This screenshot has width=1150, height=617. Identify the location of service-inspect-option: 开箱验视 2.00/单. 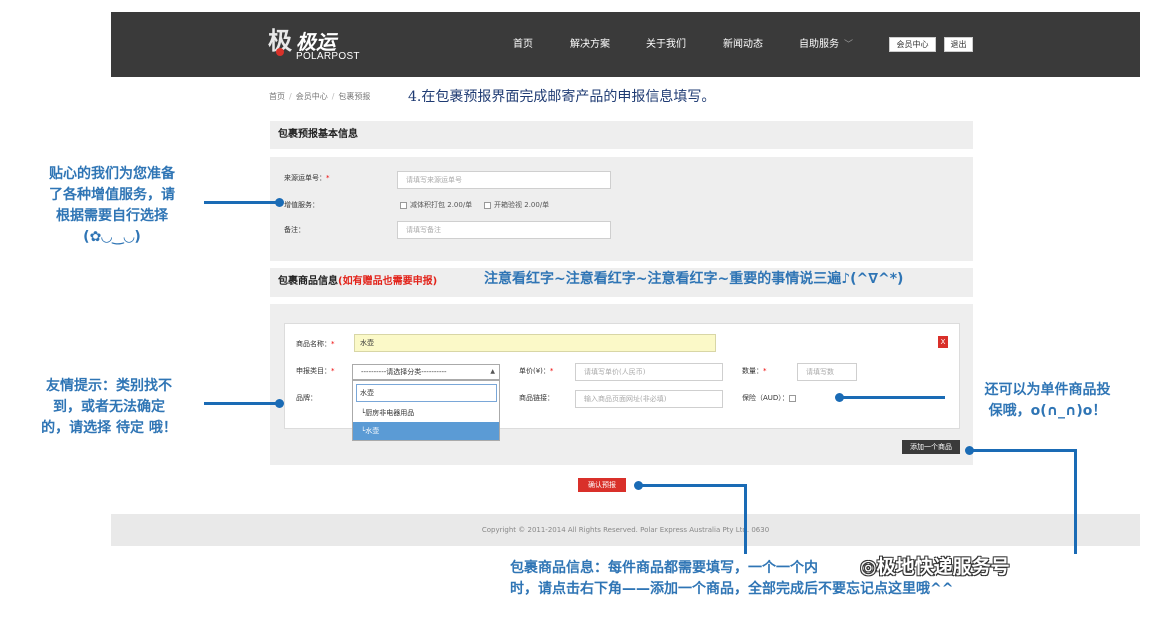
(516, 205).